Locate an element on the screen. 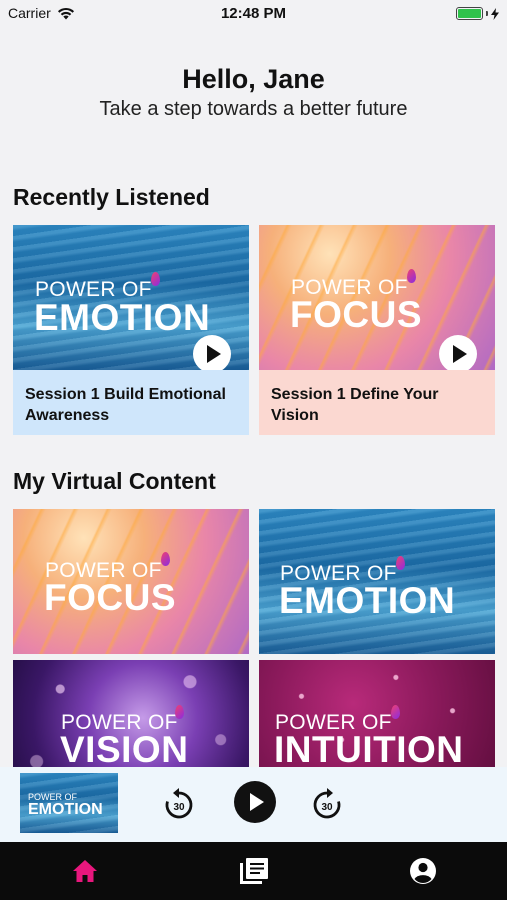 The height and width of the screenshot is (900, 507). tab-home is located at coordinates (85, 871).